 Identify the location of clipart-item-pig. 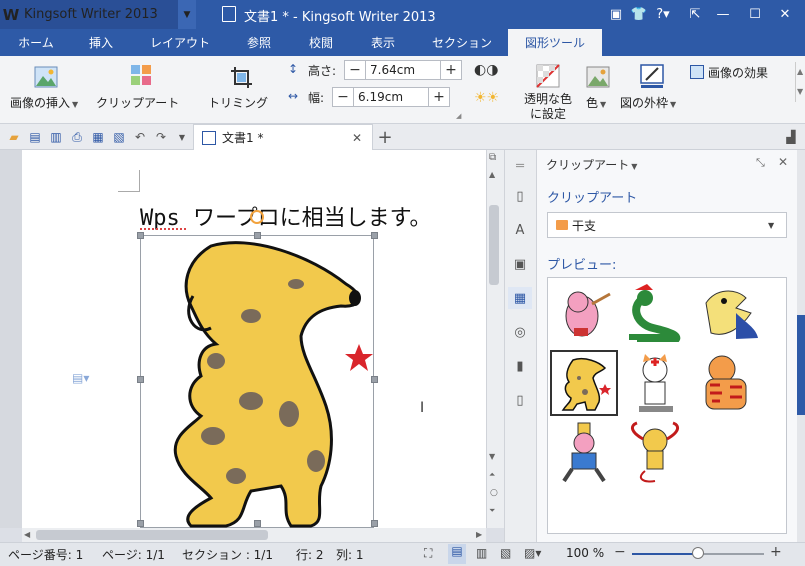
(584, 313).